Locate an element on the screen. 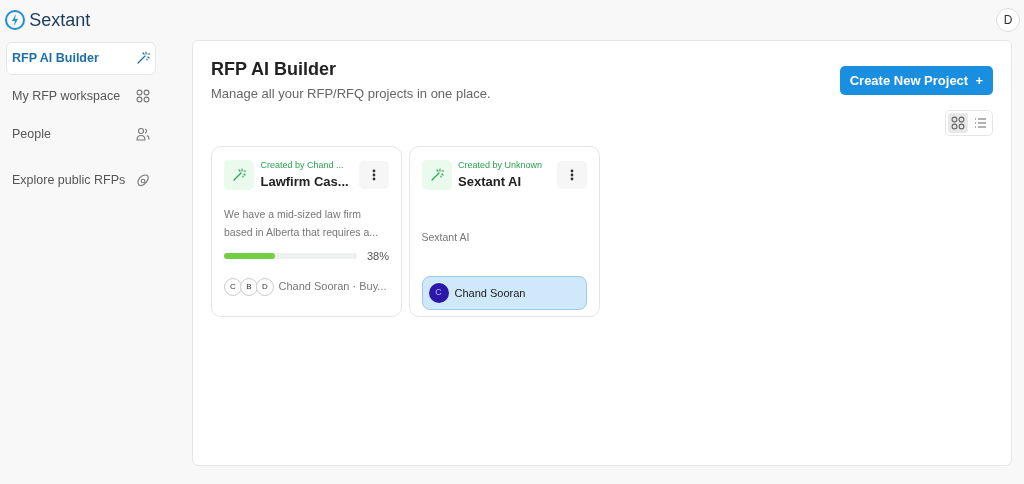  owner-avatar: C is located at coordinates (438, 293).